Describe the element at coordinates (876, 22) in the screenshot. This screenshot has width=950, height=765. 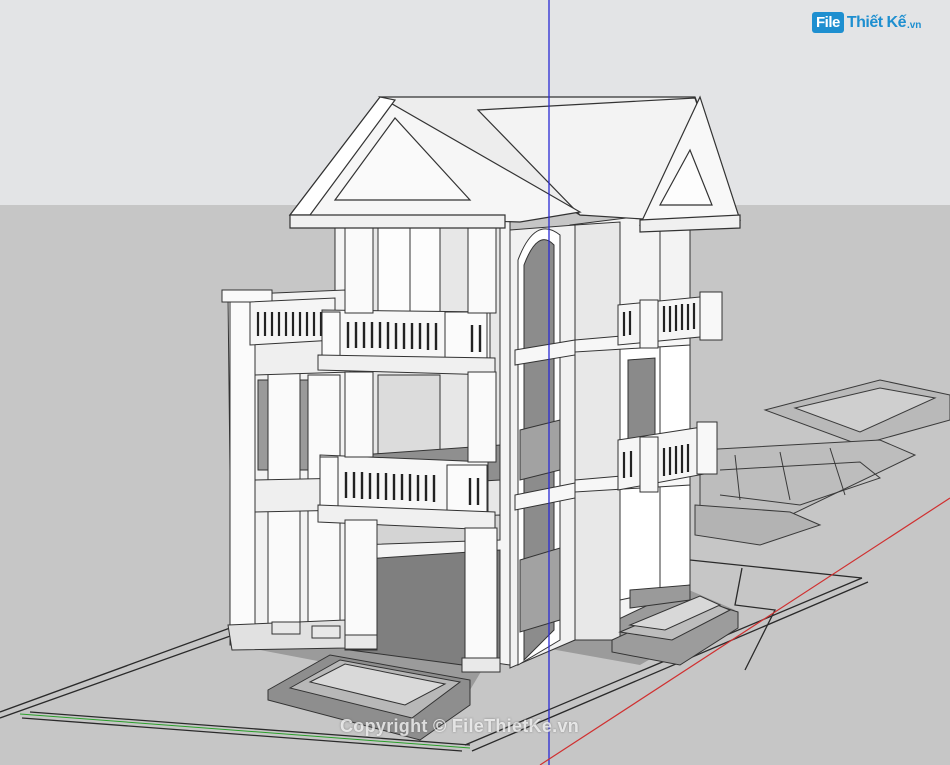
I see `logo-text: Thiết Kế` at that location.